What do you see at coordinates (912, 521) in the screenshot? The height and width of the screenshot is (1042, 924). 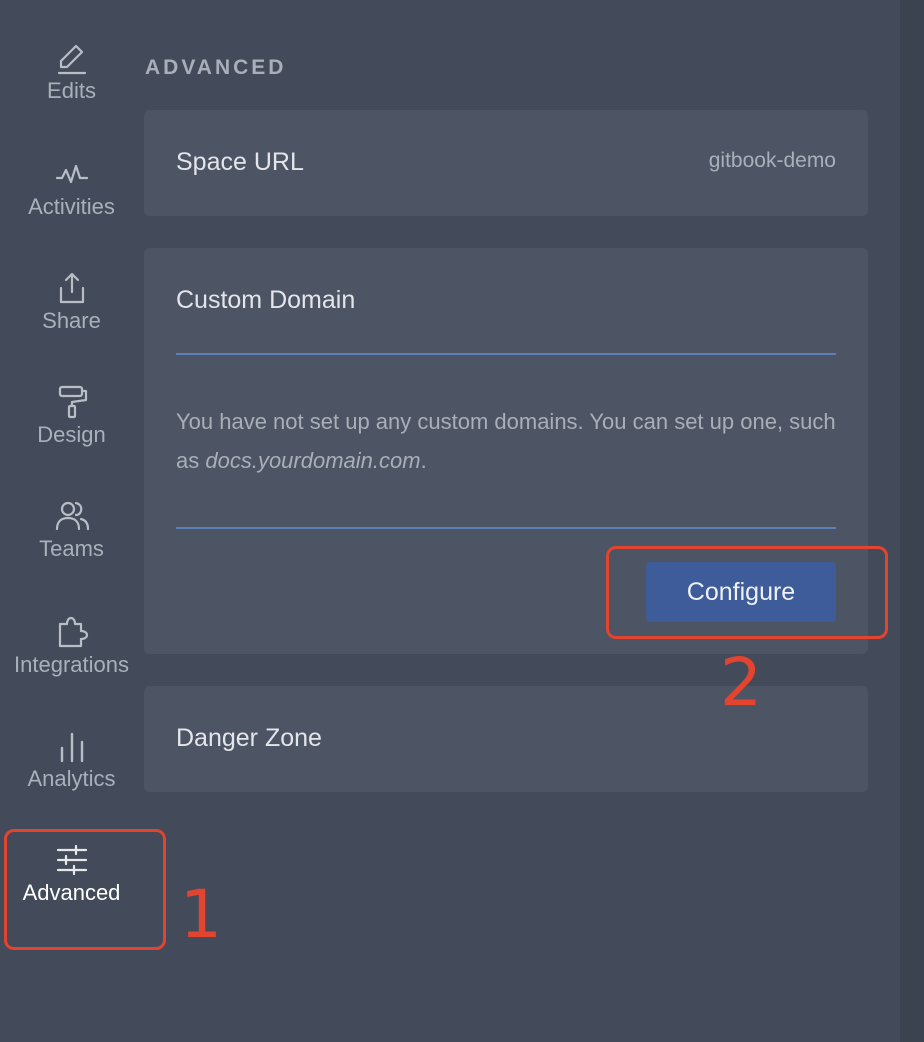 I see `window-edge` at bounding box center [912, 521].